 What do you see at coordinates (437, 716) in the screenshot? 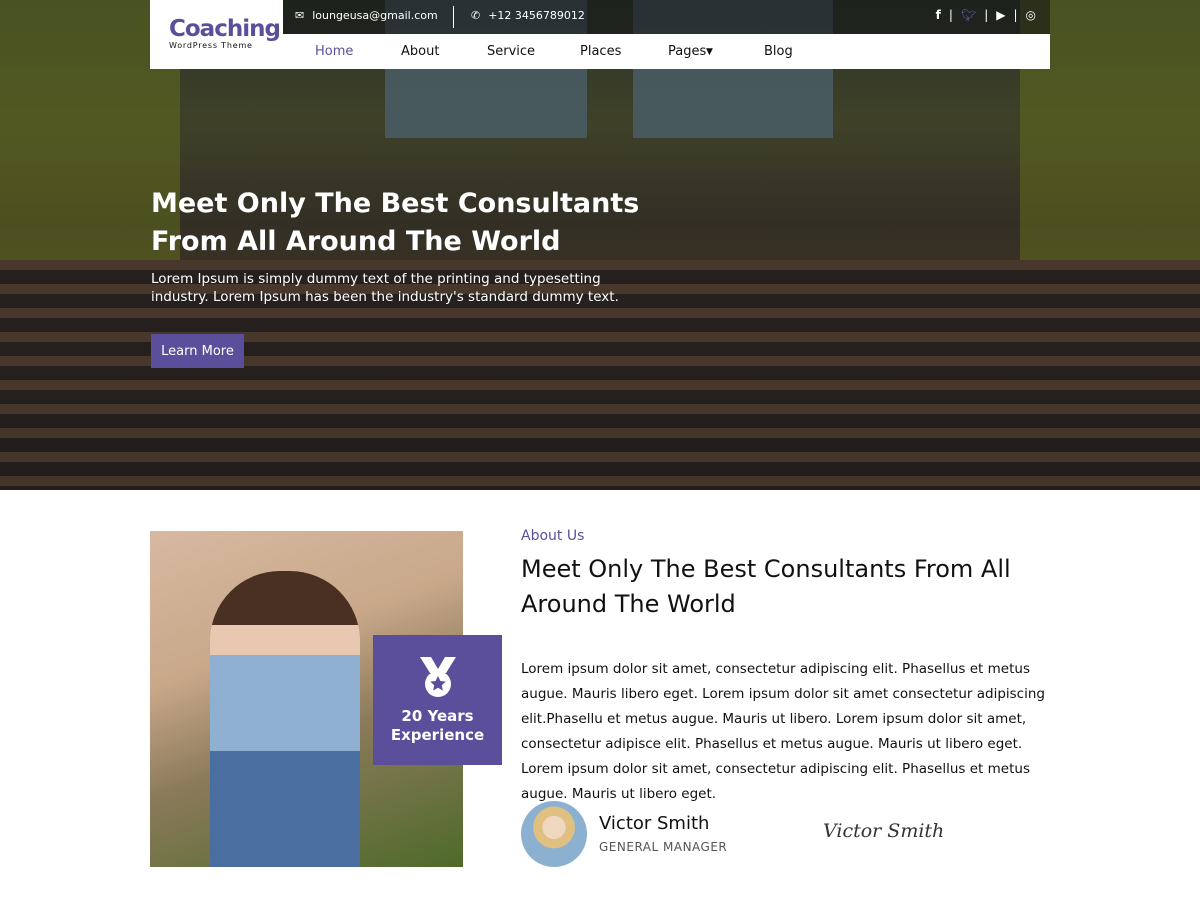
I see `experience-years: 20 Years` at bounding box center [437, 716].